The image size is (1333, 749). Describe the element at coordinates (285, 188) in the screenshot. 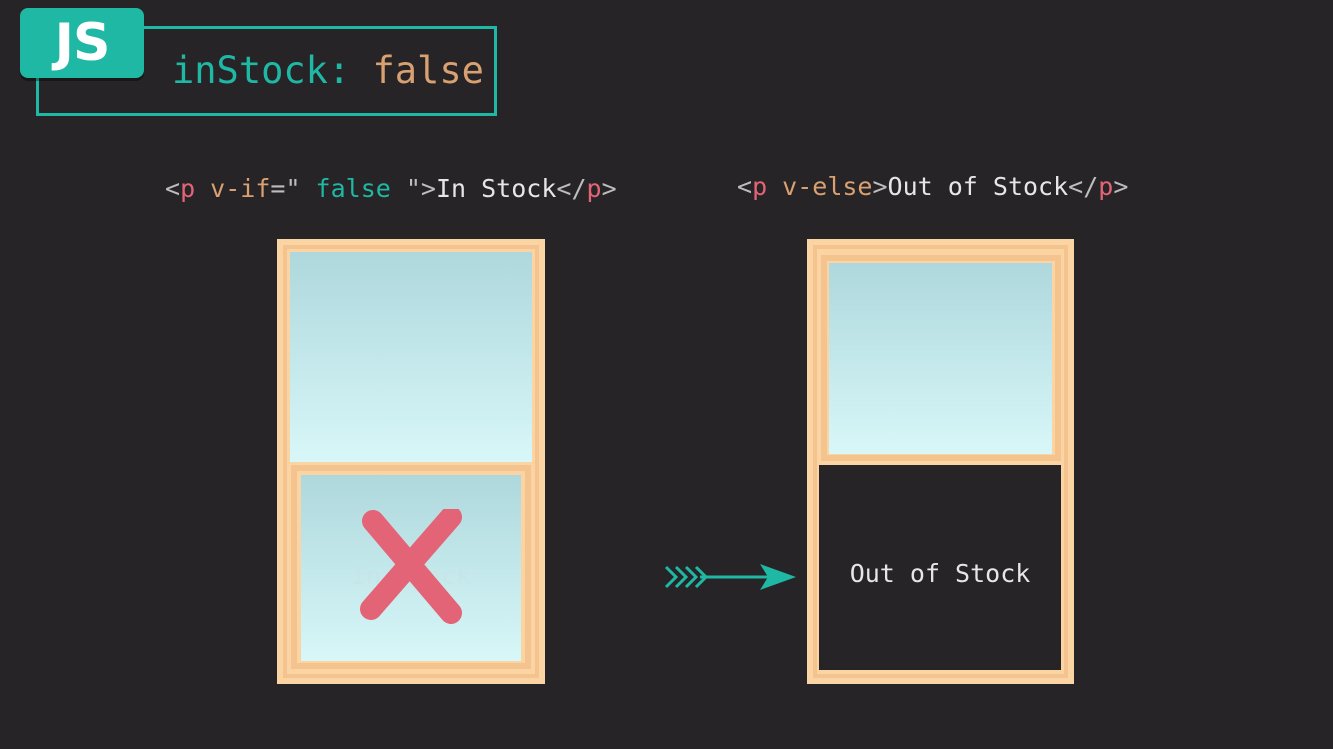

I see `code-punc: ="` at that location.